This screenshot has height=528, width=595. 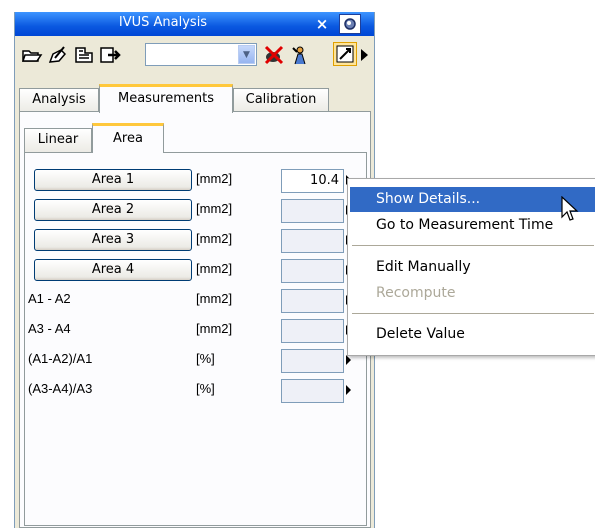 I want to click on measurement-label: (A3-A4)/A3, so click(x=60, y=388).